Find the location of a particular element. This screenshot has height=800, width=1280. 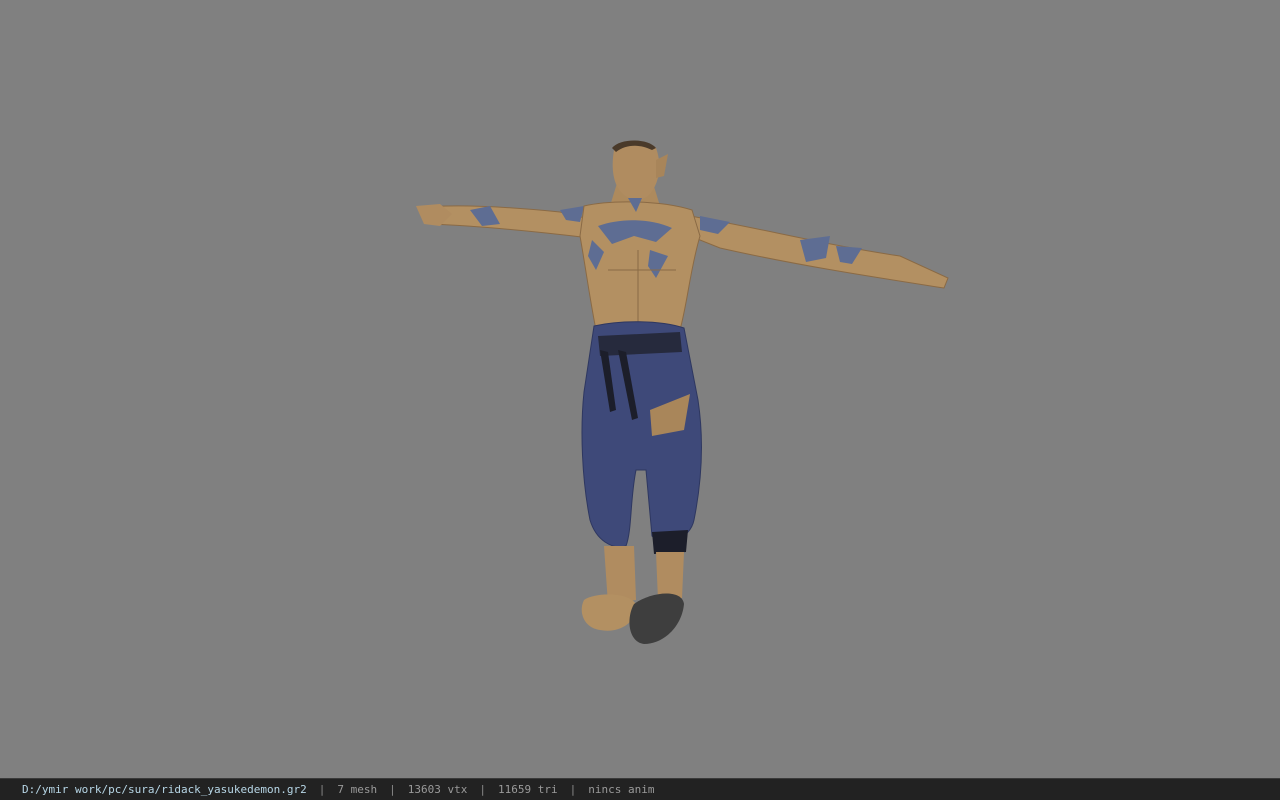

vertex-count: 13603 vtx is located at coordinates (437, 789).